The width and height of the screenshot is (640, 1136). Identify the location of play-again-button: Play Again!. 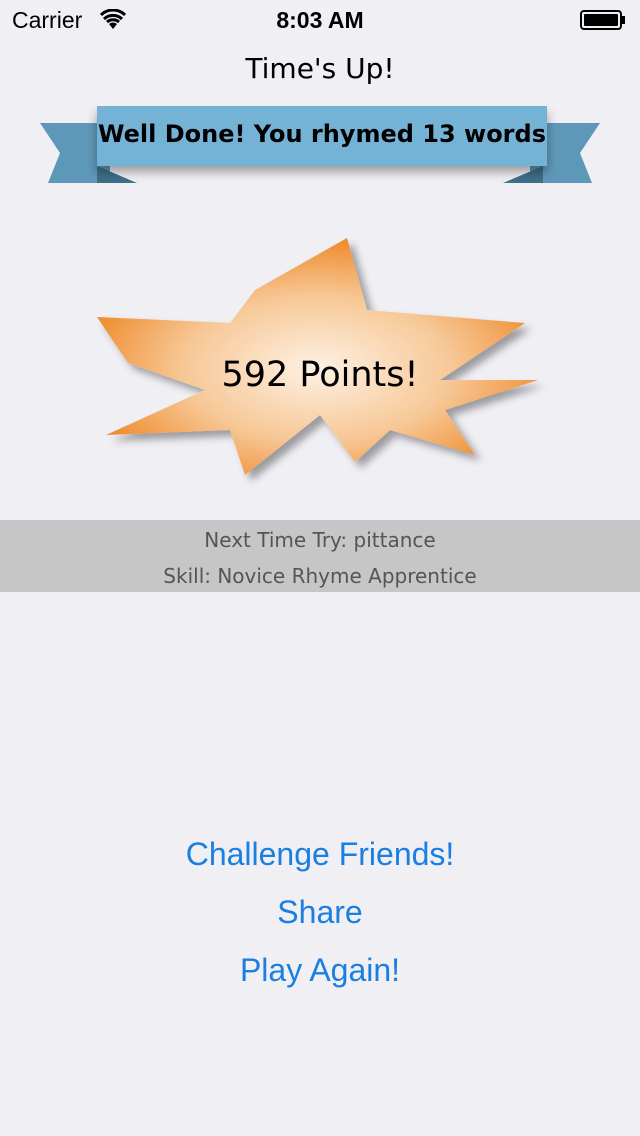
(320, 970).